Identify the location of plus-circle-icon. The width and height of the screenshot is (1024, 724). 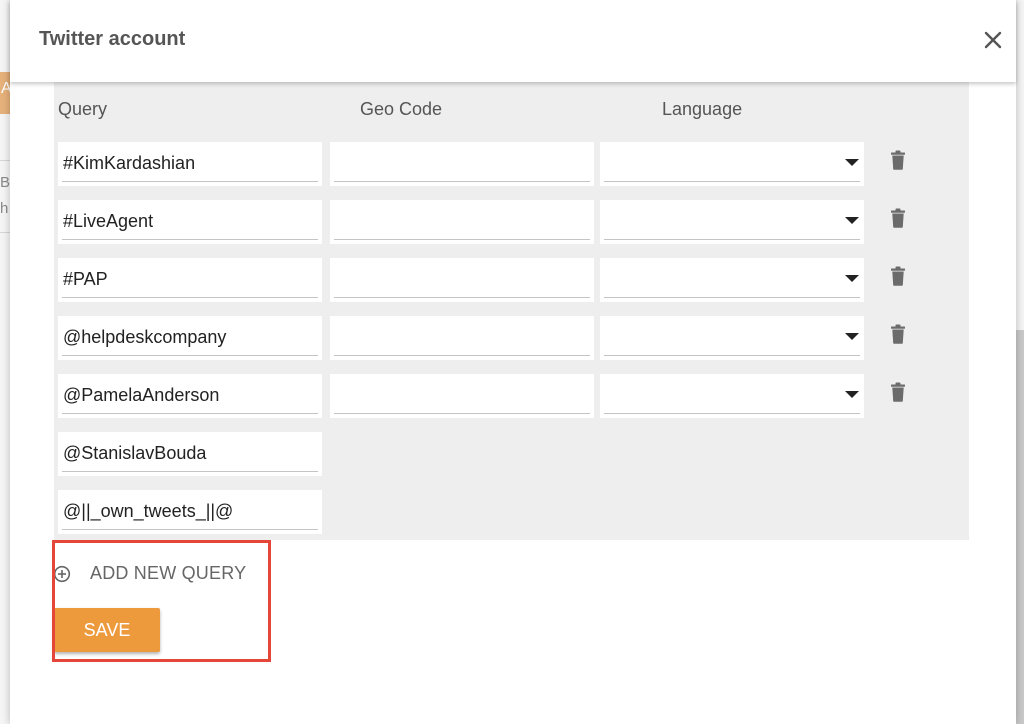
(62, 574).